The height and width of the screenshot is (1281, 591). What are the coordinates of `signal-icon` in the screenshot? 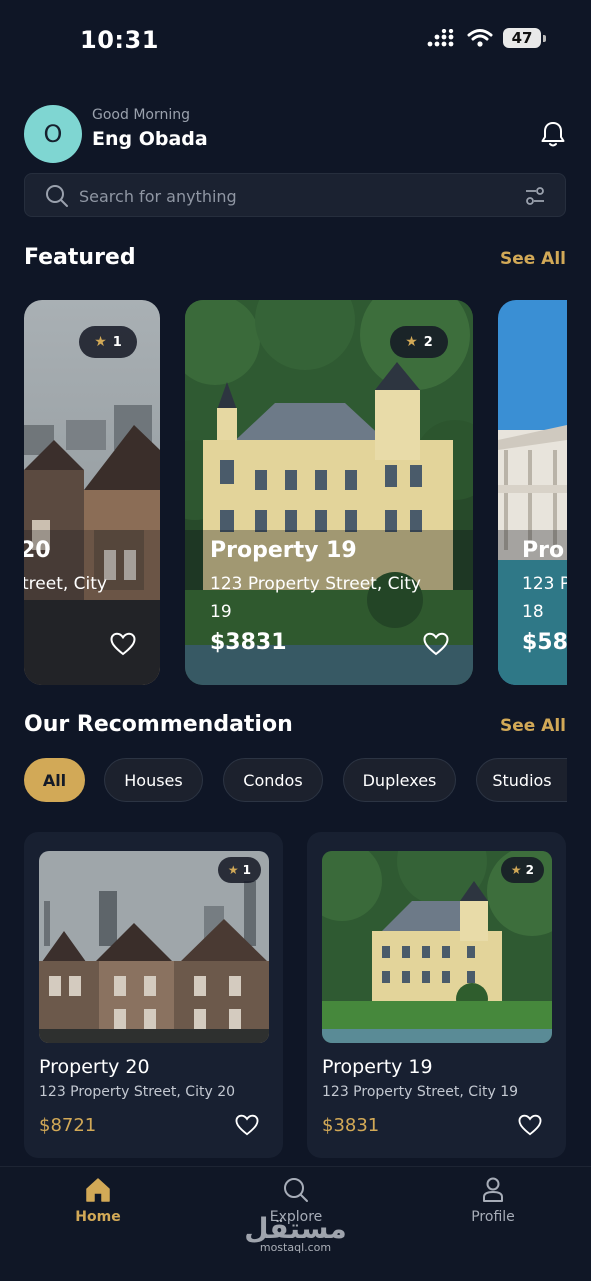 It's located at (440, 38).